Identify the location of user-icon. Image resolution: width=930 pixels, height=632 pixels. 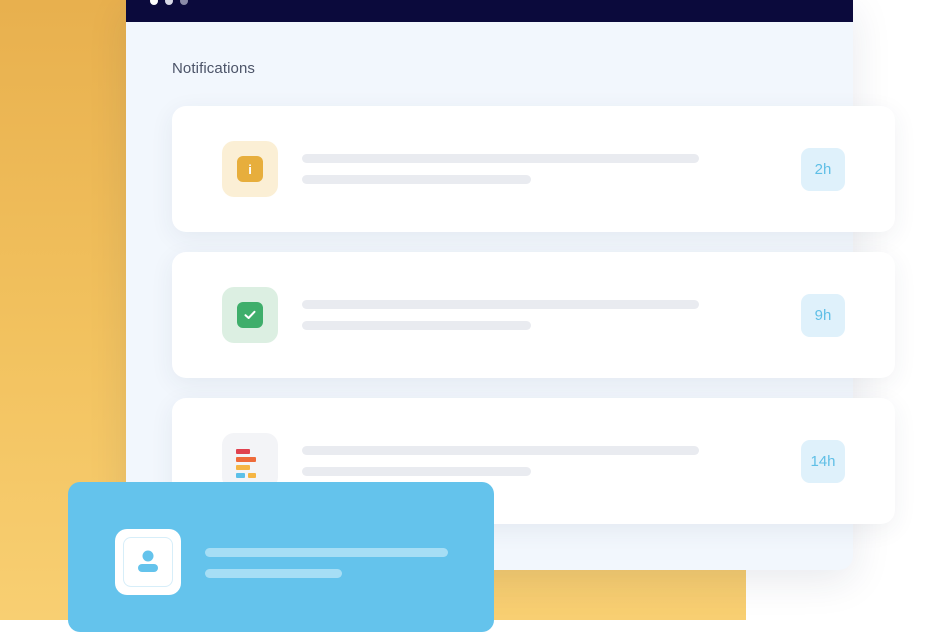
(148, 561).